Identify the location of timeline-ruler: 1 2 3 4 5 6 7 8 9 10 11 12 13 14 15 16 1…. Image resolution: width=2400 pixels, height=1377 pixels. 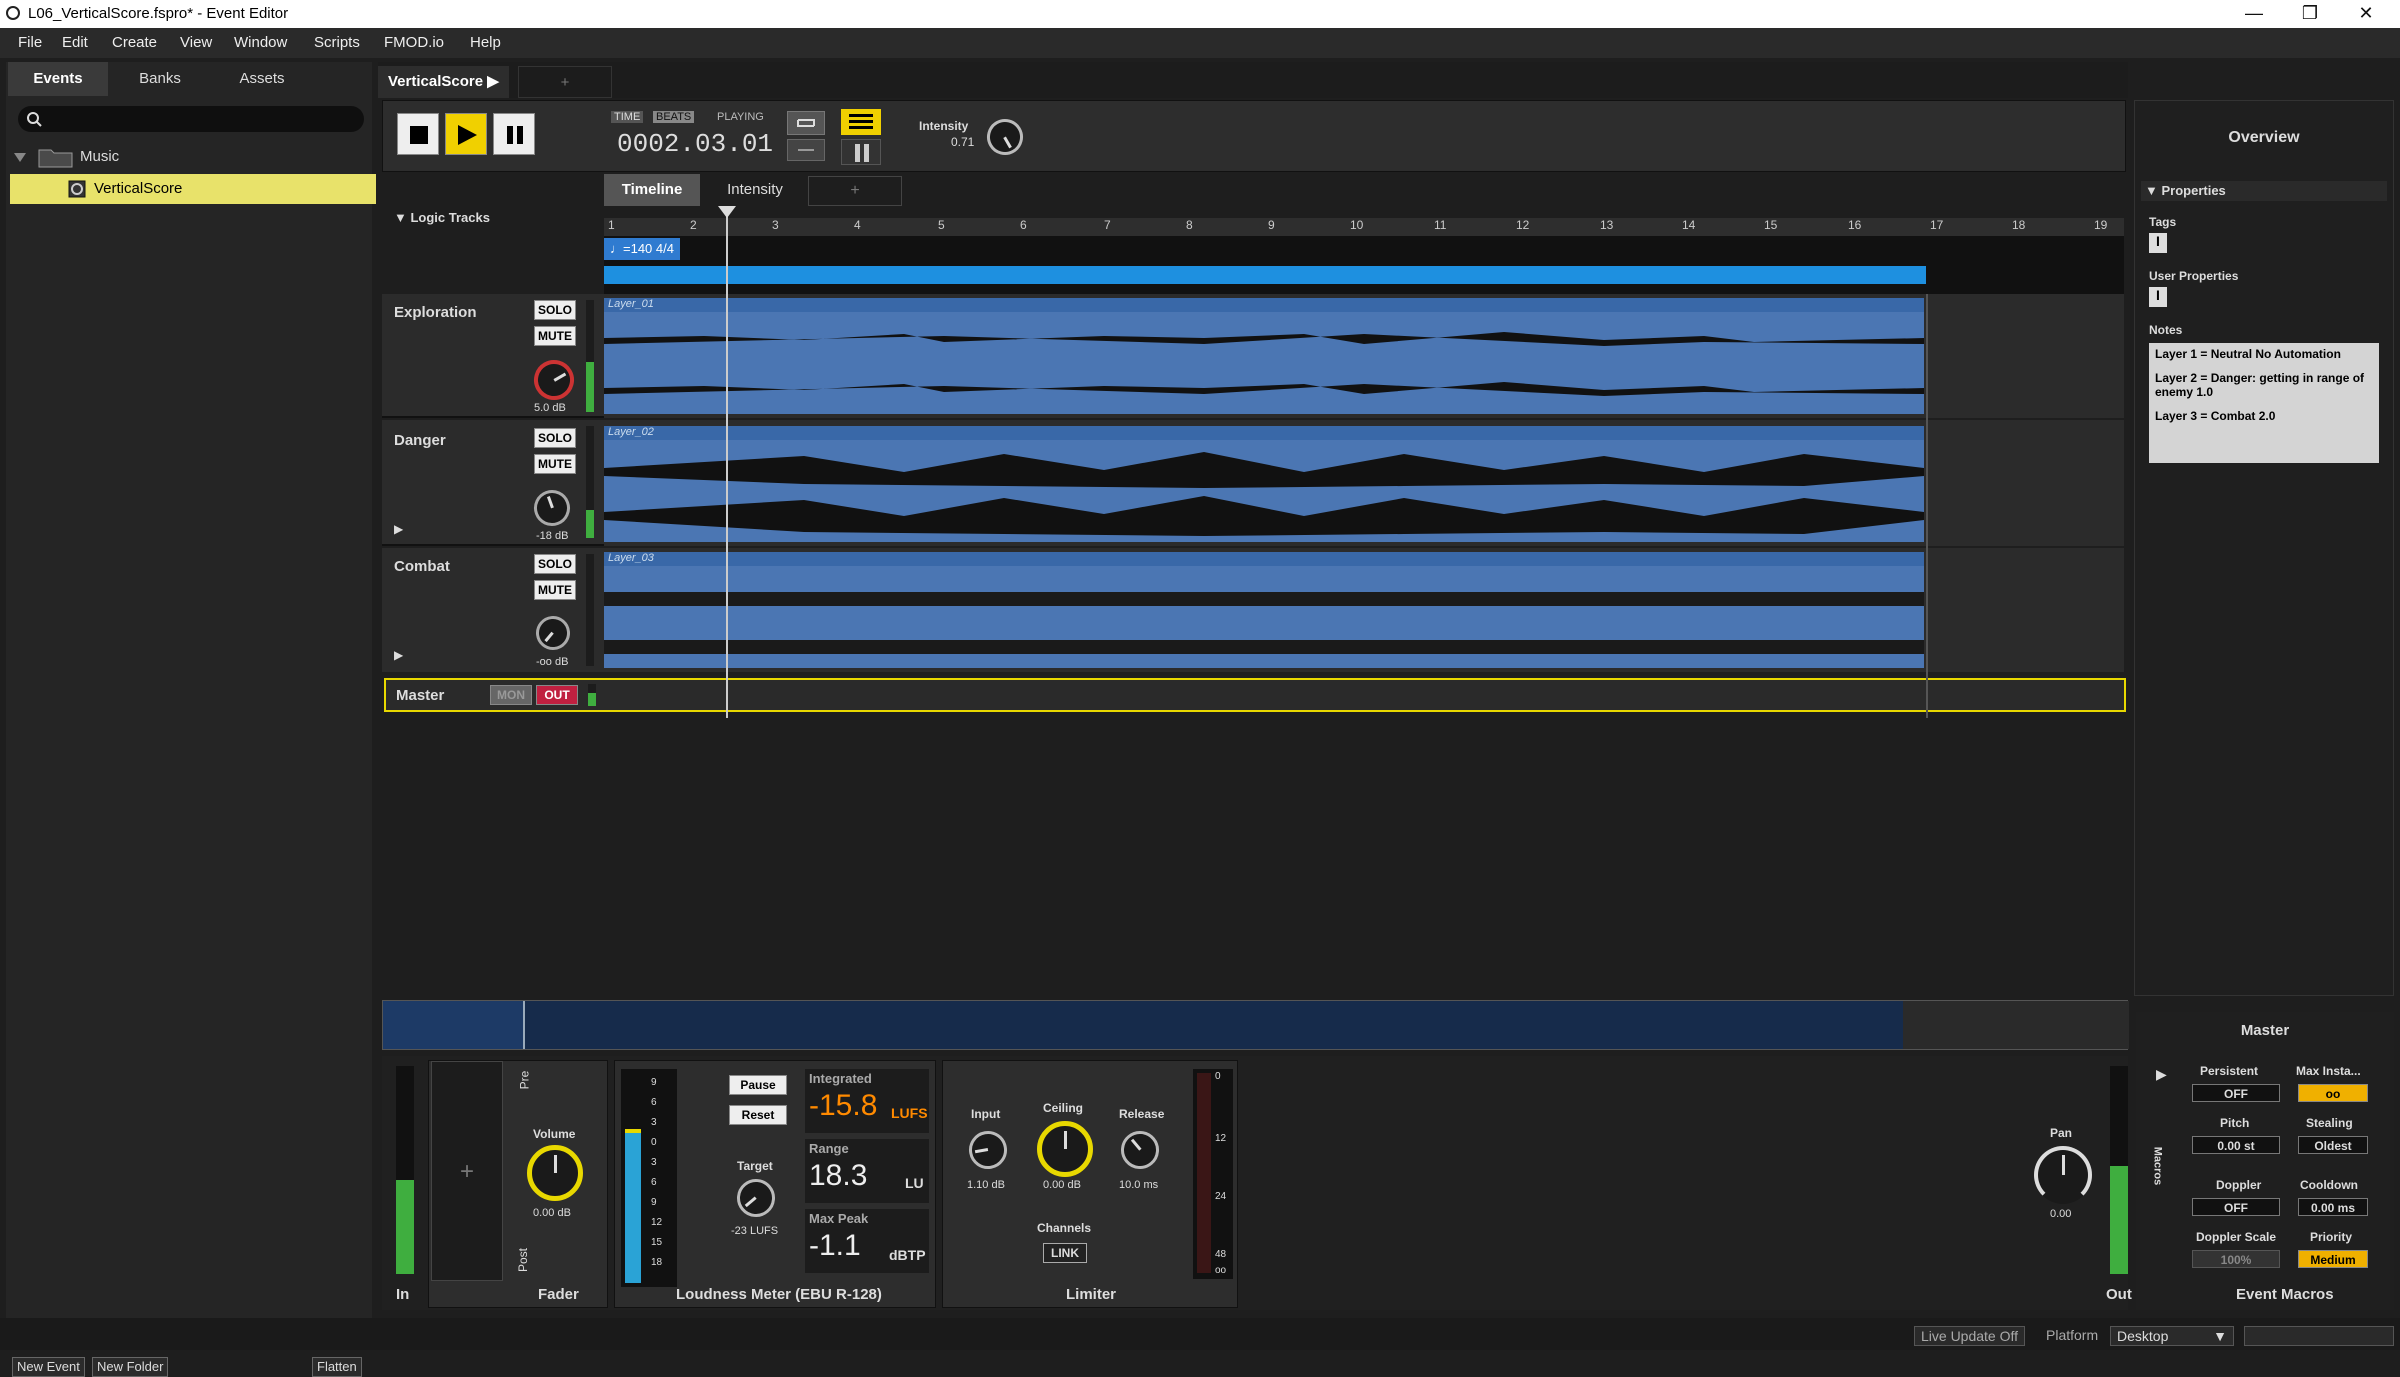
(1364, 227).